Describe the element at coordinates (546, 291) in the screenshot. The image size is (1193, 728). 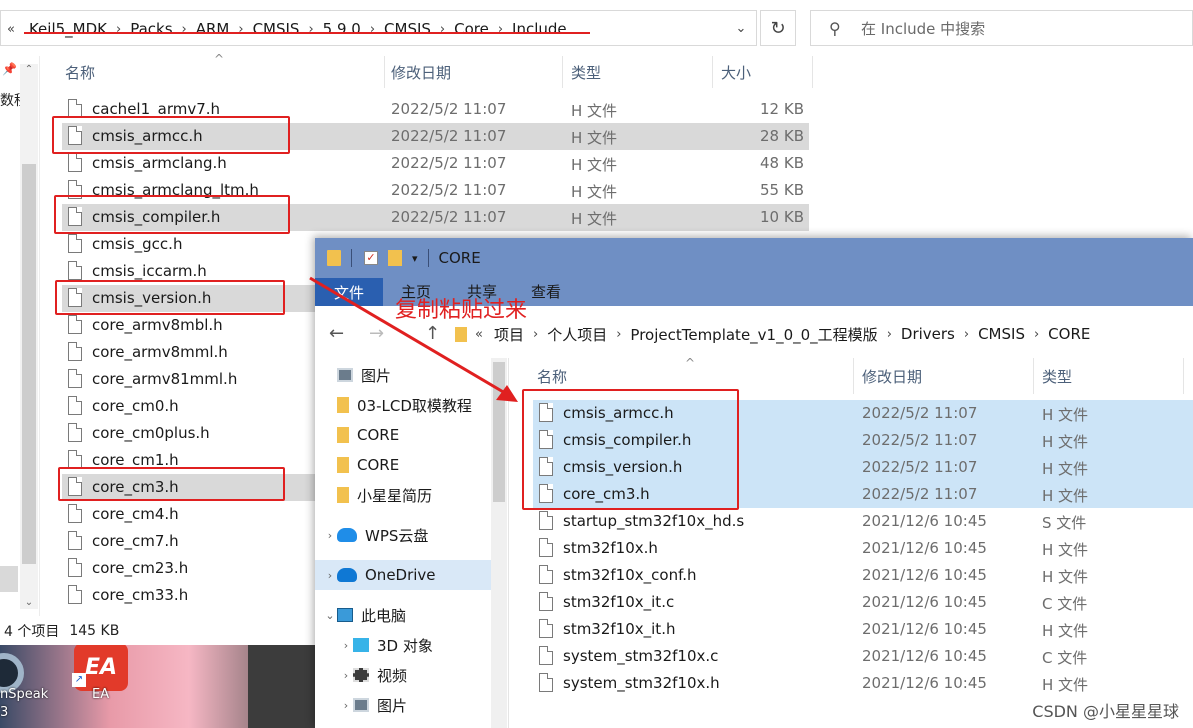
I see `tab-view: 查看` at that location.